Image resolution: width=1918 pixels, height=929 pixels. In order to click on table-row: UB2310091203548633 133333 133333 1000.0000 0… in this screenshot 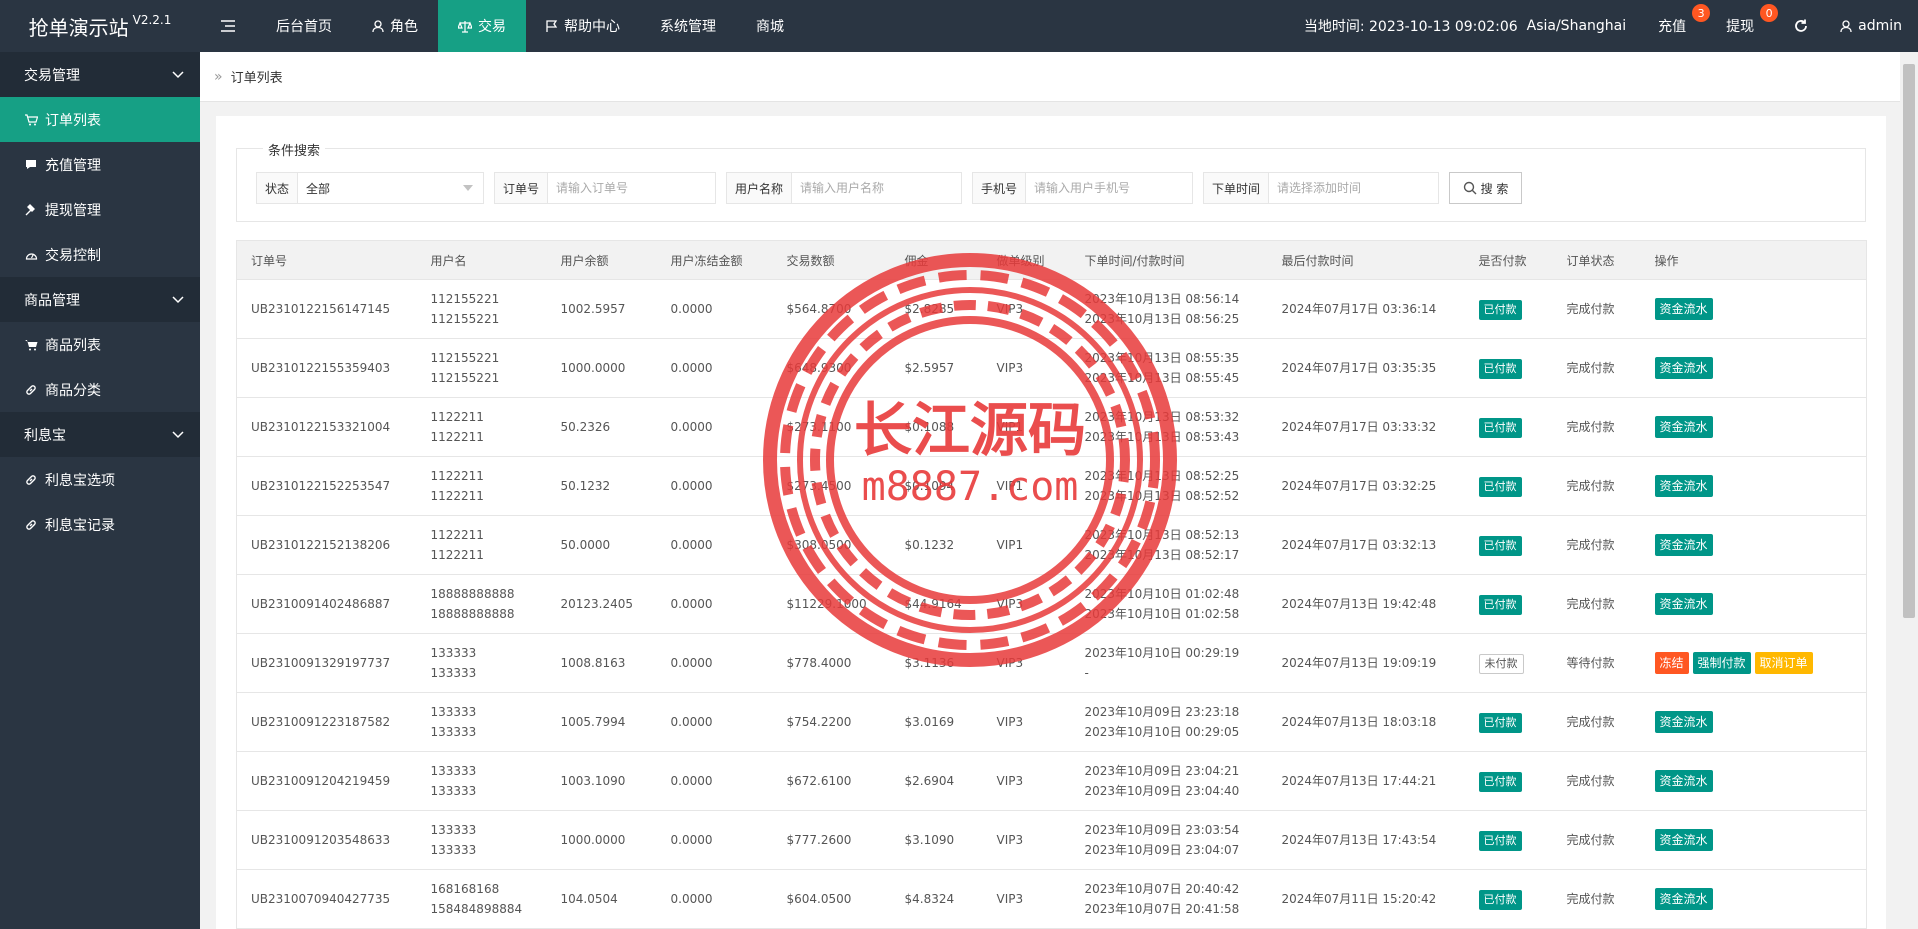, I will do `click(1051, 840)`.